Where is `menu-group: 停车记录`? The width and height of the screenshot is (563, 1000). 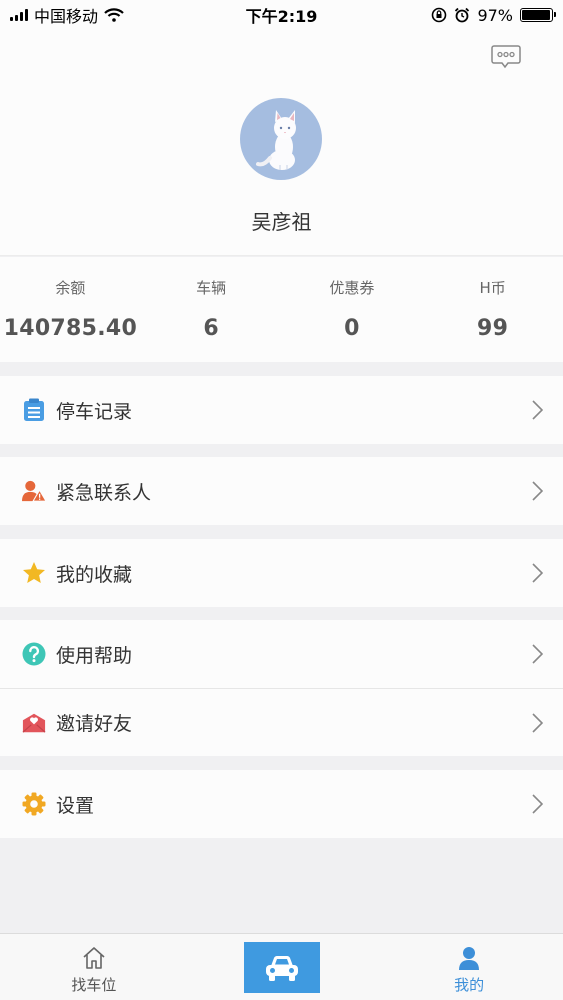
menu-group: 停车记录 is located at coordinates (281, 410).